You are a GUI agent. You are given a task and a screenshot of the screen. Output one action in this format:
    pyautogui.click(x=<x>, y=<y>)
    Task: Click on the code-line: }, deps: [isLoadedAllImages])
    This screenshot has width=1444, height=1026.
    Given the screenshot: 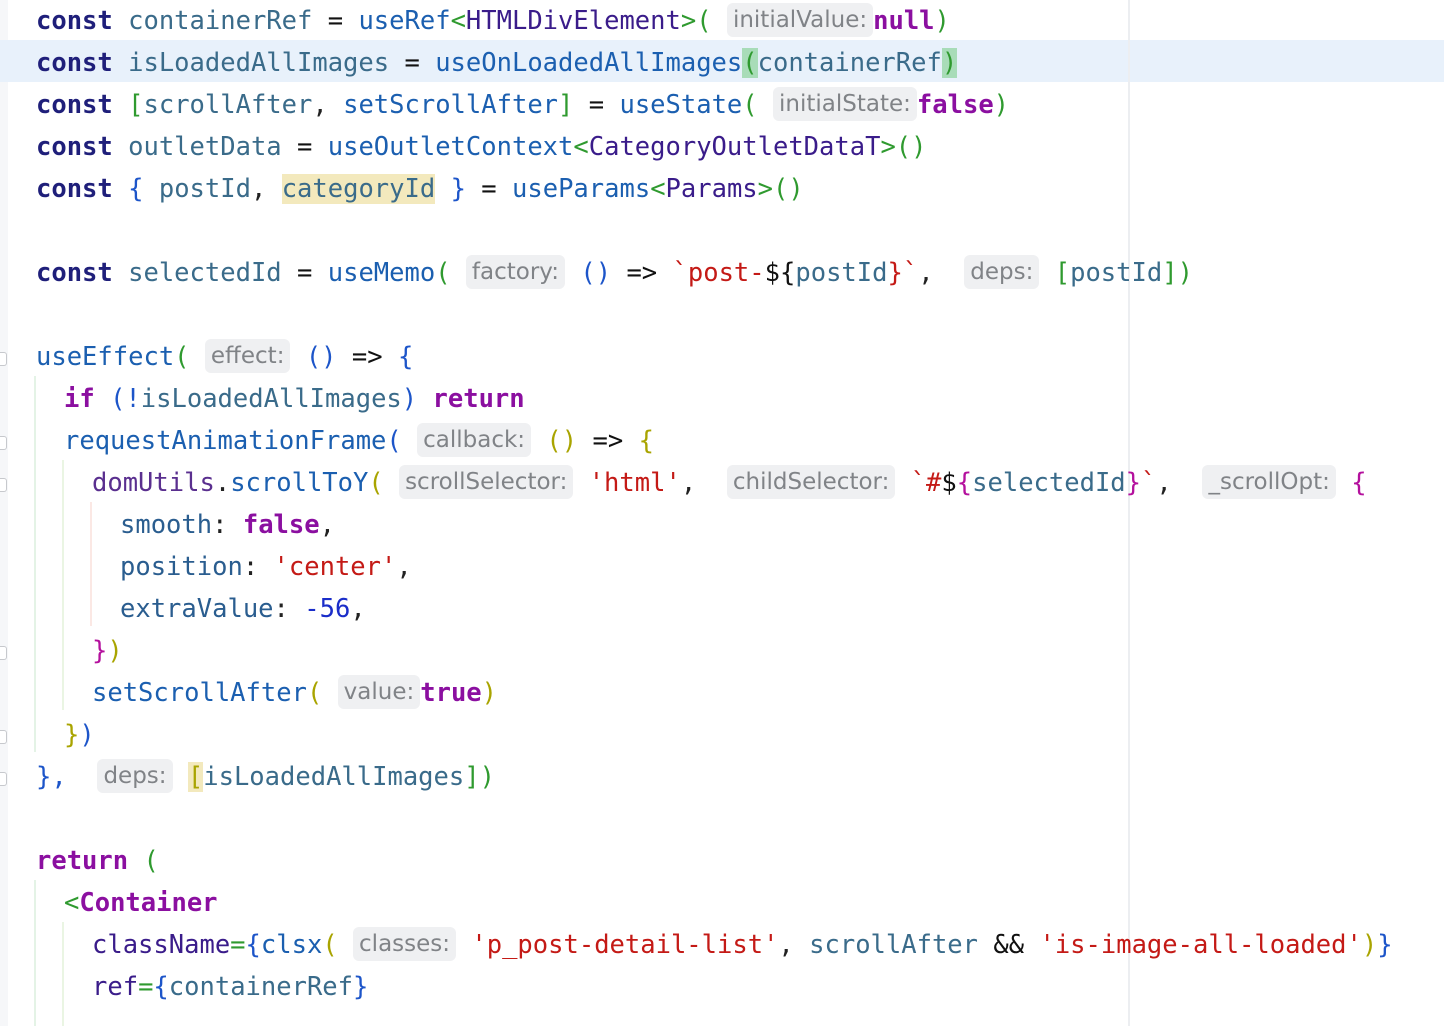 What is the action you would take?
    pyautogui.click(x=265, y=777)
    